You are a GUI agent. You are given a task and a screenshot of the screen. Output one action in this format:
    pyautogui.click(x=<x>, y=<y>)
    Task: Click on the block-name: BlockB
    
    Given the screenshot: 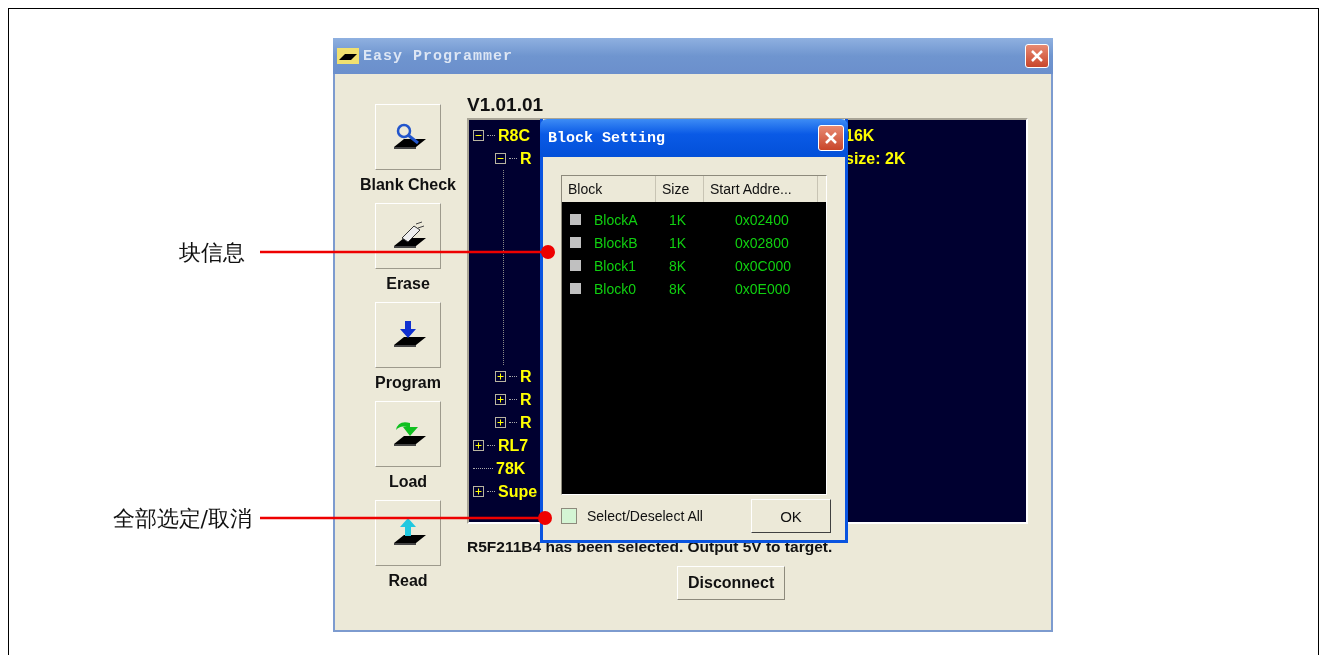 What is the action you would take?
    pyautogui.click(x=616, y=242)
    